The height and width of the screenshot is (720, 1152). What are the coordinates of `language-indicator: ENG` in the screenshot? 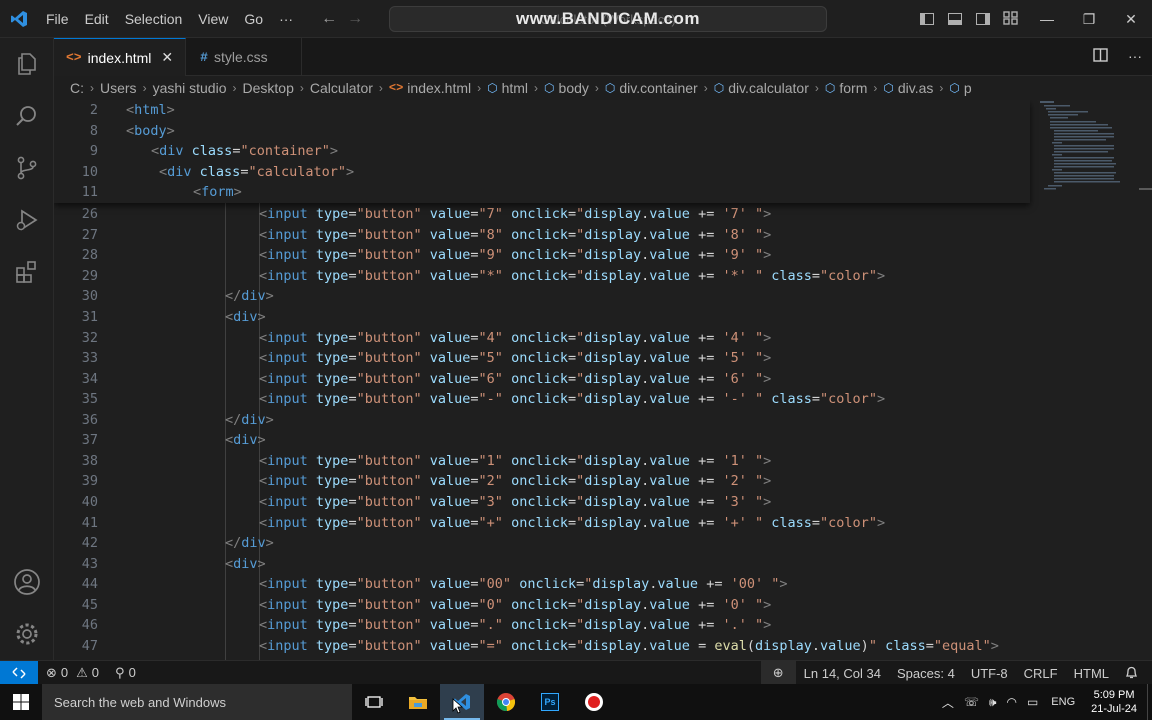 It's located at (1063, 702).